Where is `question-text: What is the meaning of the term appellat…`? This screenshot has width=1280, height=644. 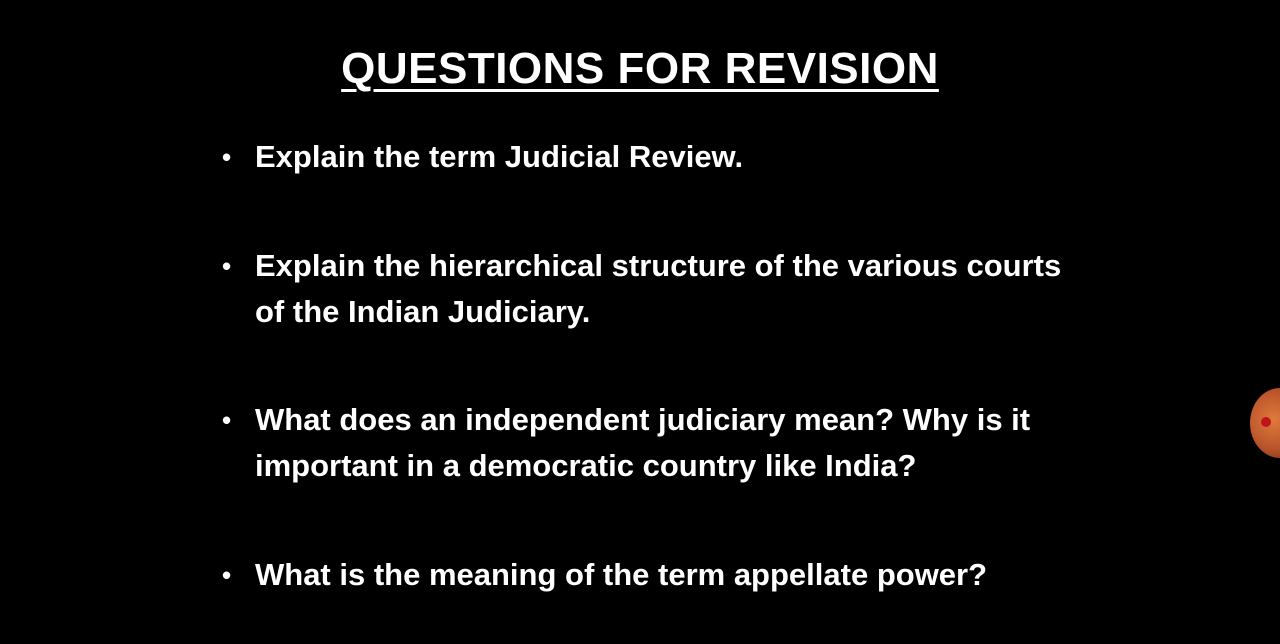 question-text: What is the meaning of the term appellat… is located at coordinates (621, 574).